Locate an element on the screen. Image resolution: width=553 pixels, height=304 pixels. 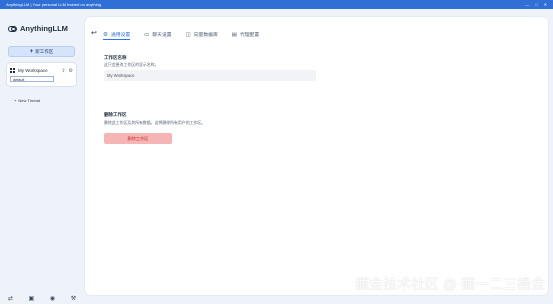
logo-icon is located at coordinates (12, 28).